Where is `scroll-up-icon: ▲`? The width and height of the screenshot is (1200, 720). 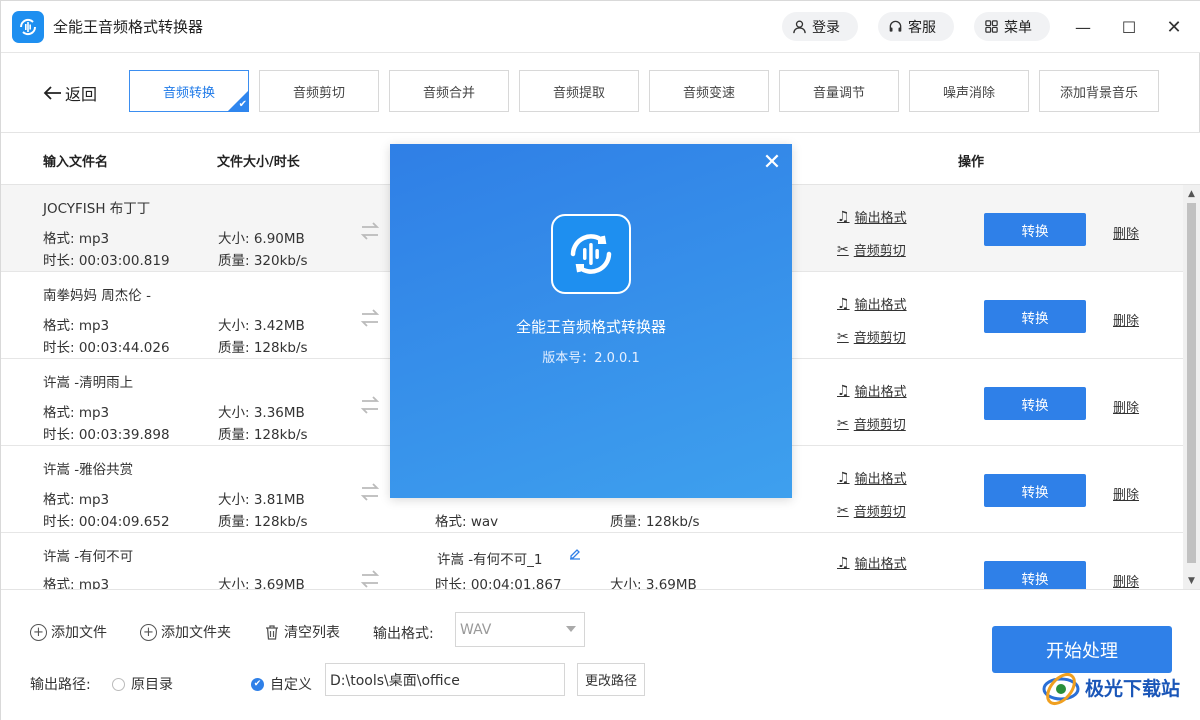 scroll-up-icon: ▲ is located at coordinates (1191, 193).